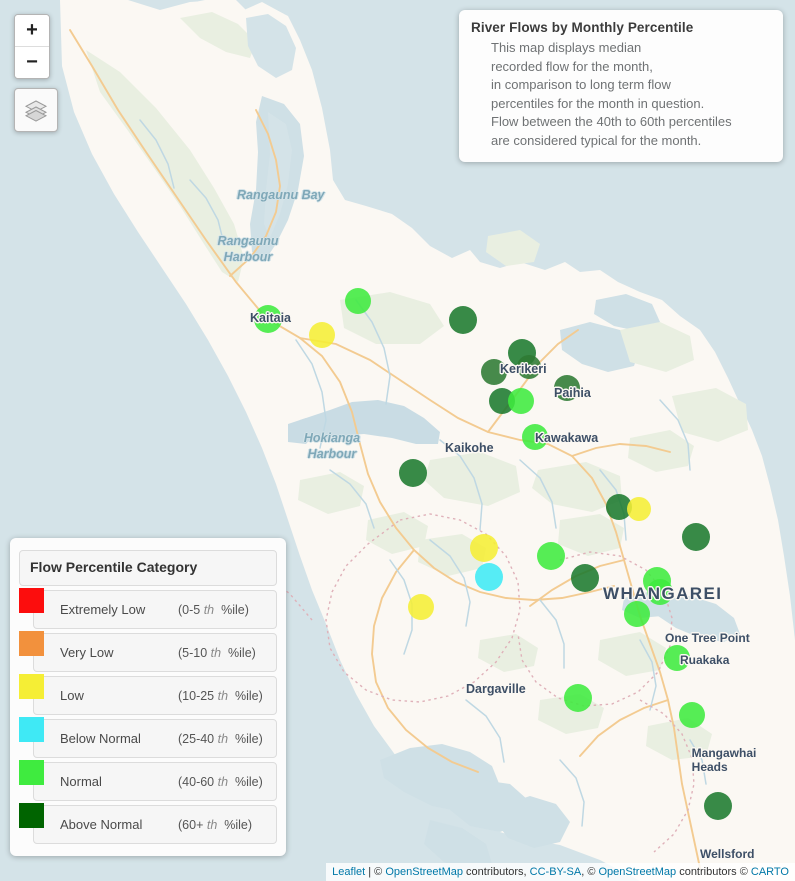 The image size is (795, 881). I want to click on legend-item-label: Normal, so click(81, 781).